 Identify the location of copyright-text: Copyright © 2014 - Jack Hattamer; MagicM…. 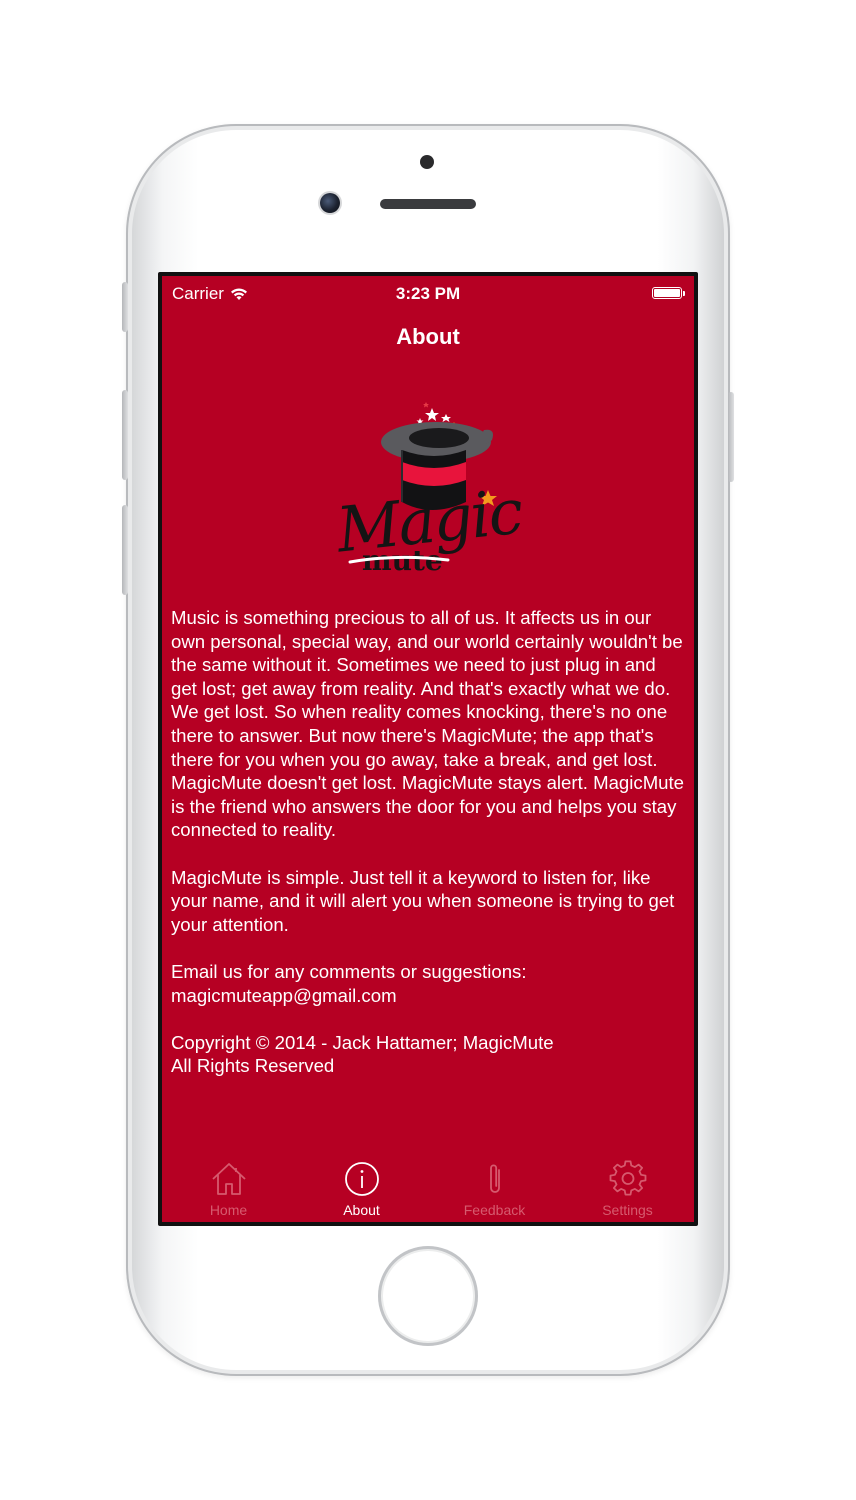
(362, 1042).